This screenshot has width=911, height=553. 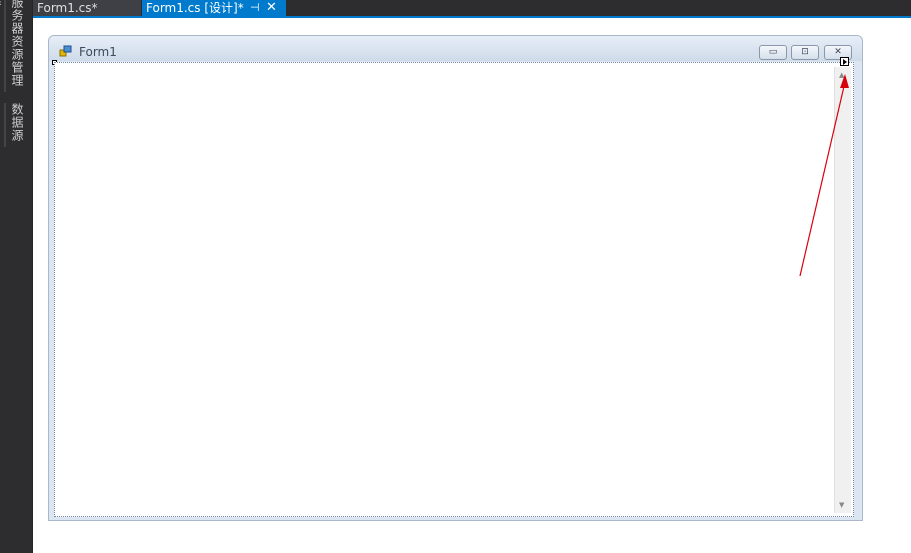 What do you see at coordinates (255, 8) in the screenshot?
I see `pin-icon: ⊣` at bounding box center [255, 8].